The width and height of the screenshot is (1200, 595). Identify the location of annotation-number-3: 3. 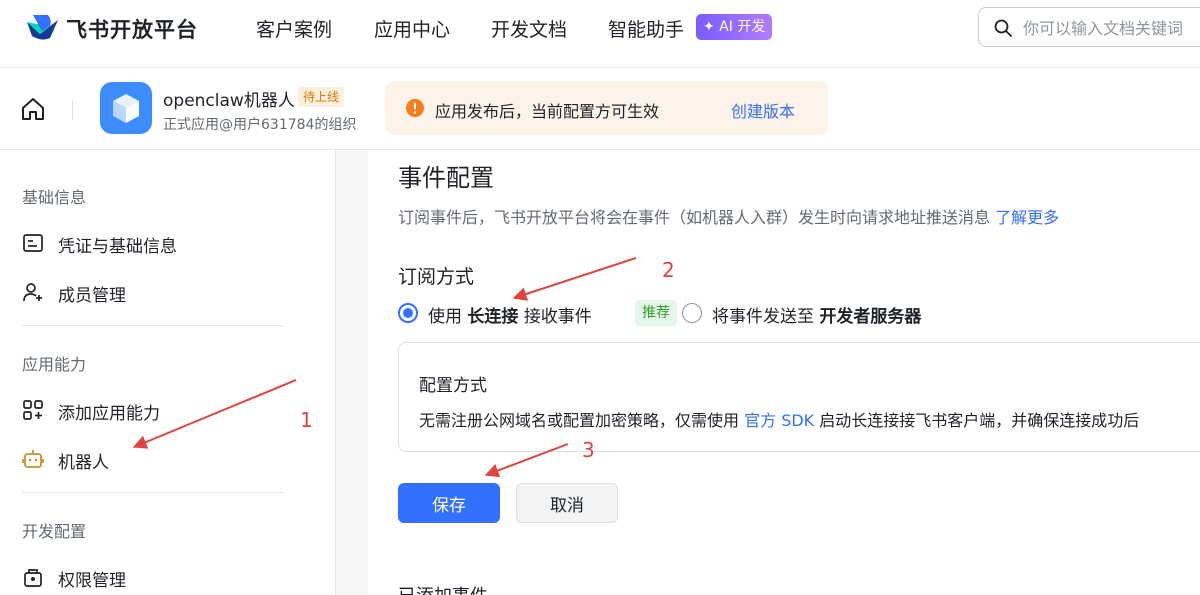
(588, 450).